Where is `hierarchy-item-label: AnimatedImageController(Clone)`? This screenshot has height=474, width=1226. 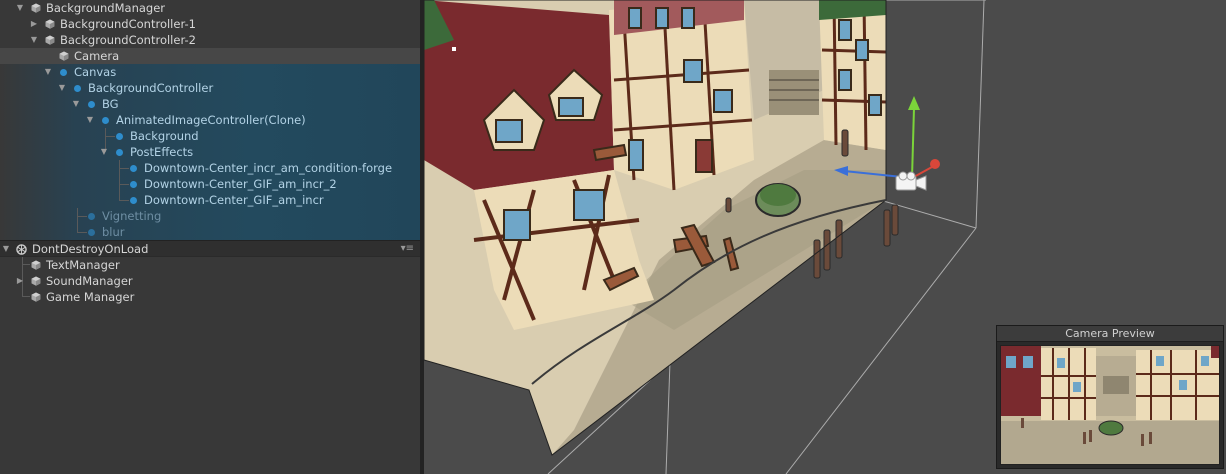 hierarchy-item-label: AnimatedImageController(Clone) is located at coordinates (211, 120).